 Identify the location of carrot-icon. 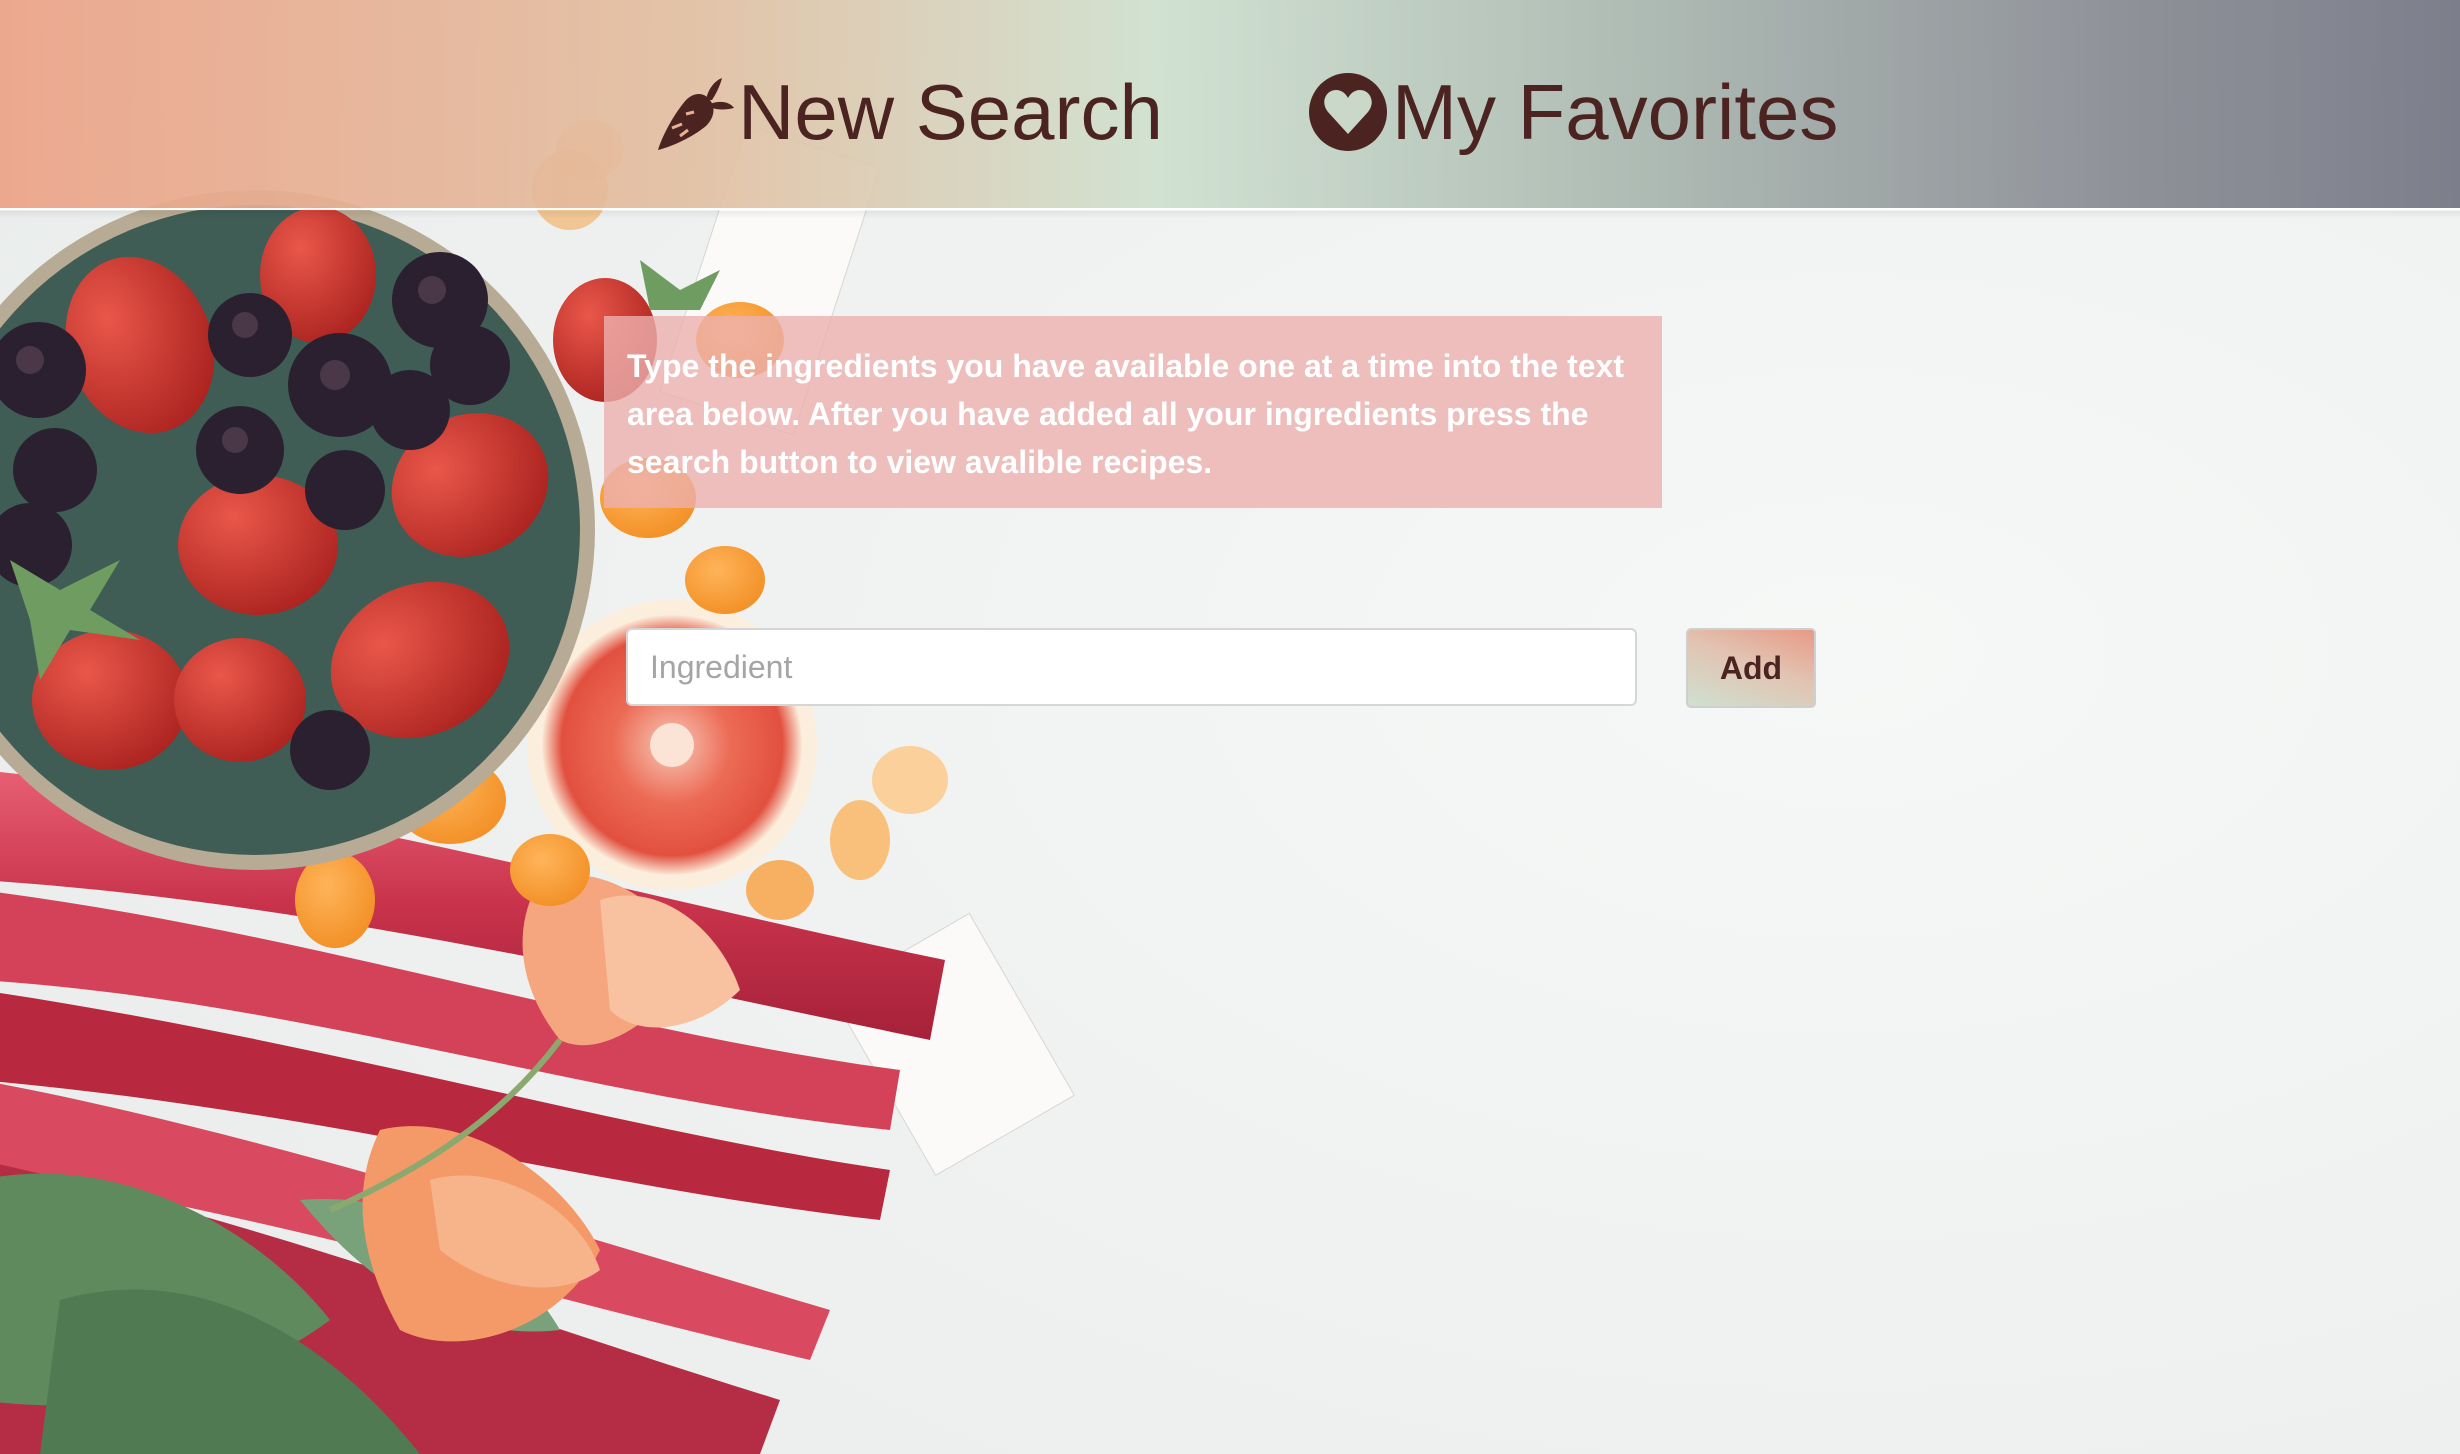
(696, 114).